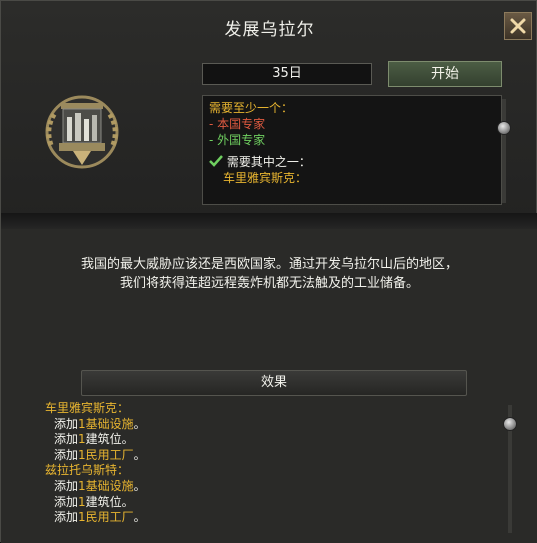 The width and height of the screenshot is (537, 543). Describe the element at coordinates (287, 74) in the screenshot. I see `duration-field: 35日` at that location.